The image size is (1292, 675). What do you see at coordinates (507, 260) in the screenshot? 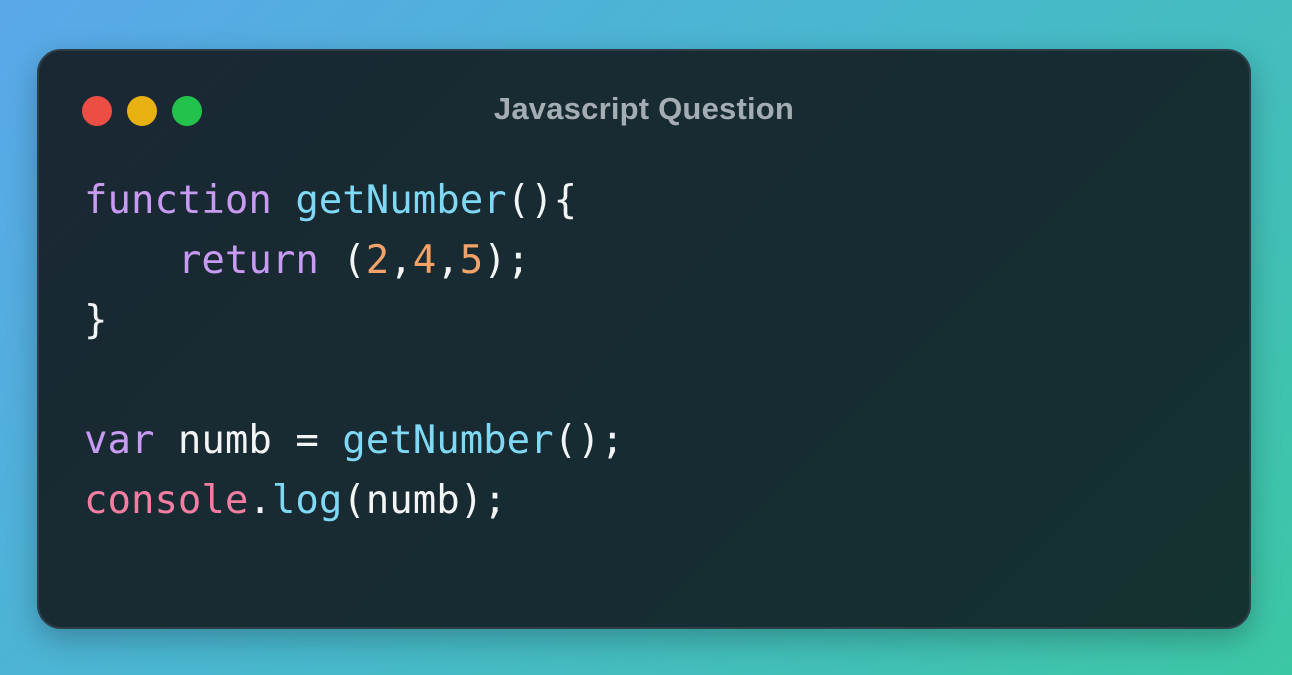
I see `code-punctuation: );` at bounding box center [507, 260].